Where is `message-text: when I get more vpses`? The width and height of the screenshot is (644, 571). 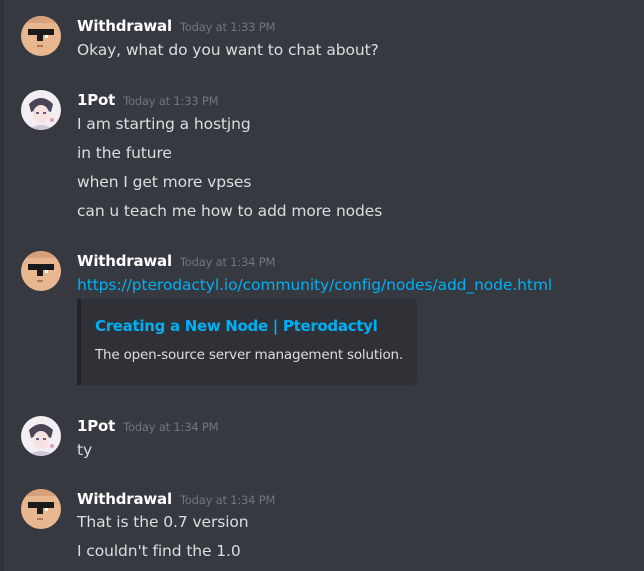
message-text: when I get more vpses is located at coordinates (164, 182).